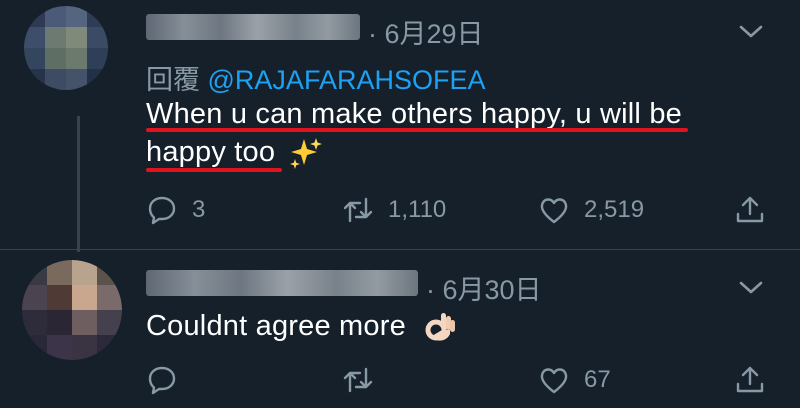 Image resolution: width=800 pixels, height=408 pixels. I want to click on ok-hand-emoji, so click(440, 327).